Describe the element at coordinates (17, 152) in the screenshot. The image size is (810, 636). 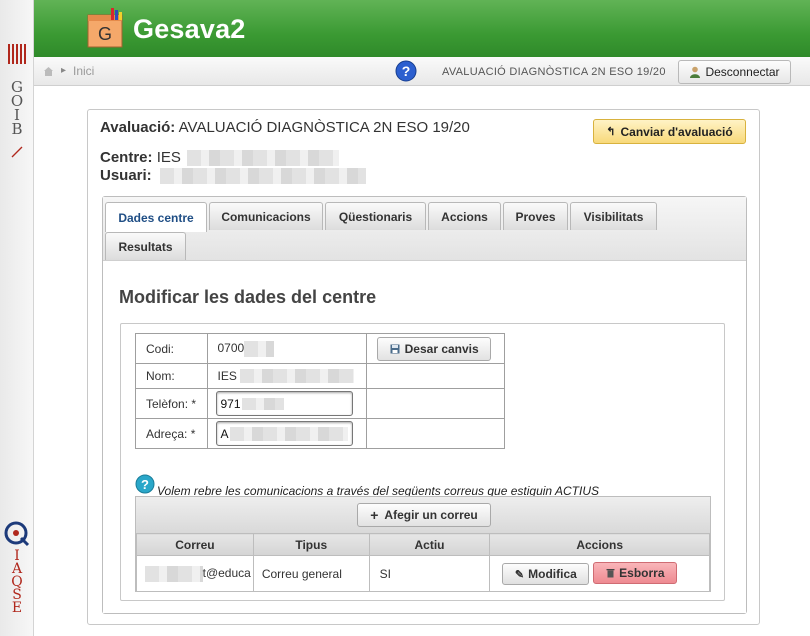
I see `goib-slash-icon` at that location.